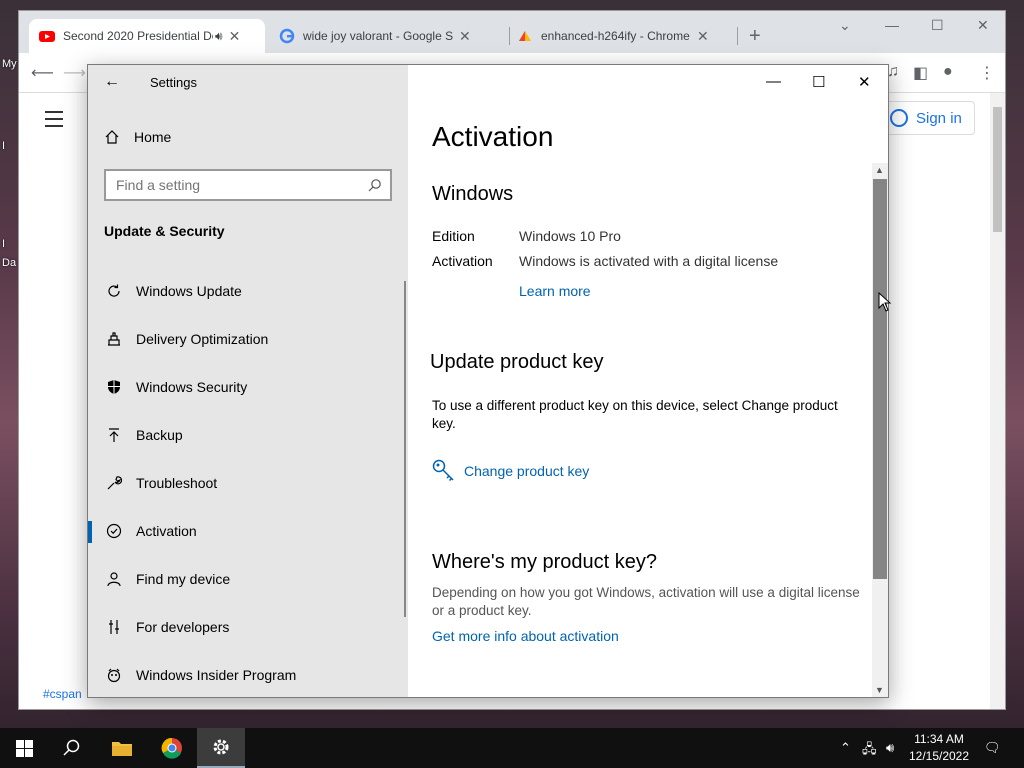  I want to click on windows-logo-icon, so click(24, 748).